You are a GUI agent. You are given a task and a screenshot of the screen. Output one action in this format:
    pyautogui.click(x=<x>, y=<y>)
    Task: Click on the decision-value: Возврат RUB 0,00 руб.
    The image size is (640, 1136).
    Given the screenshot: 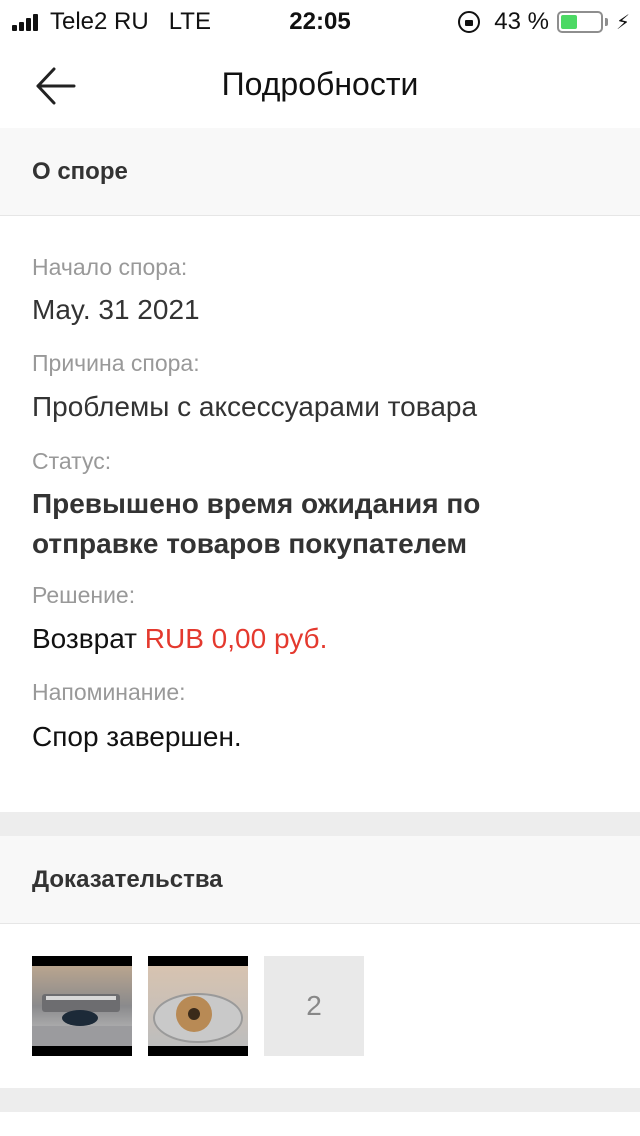 What is the action you would take?
    pyautogui.click(x=320, y=639)
    